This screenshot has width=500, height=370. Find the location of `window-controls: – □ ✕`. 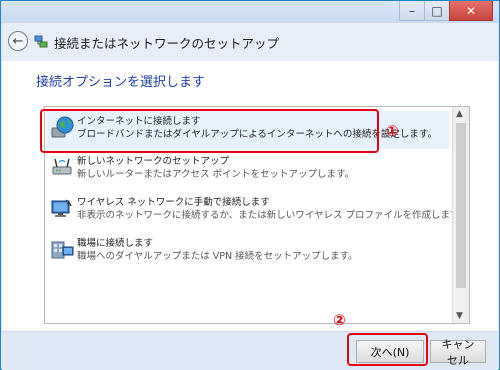

window-controls: – □ ✕ is located at coordinates (446, 11).